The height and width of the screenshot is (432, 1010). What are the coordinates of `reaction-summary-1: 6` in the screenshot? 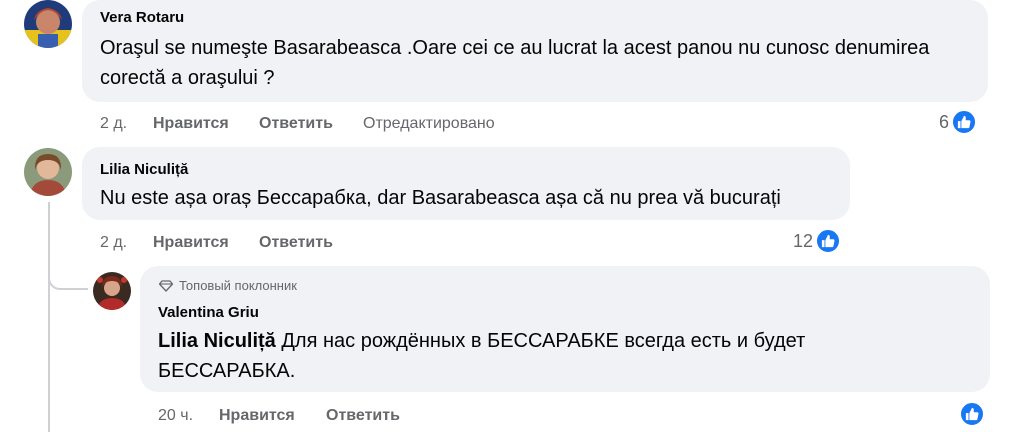 It's located at (958, 122).